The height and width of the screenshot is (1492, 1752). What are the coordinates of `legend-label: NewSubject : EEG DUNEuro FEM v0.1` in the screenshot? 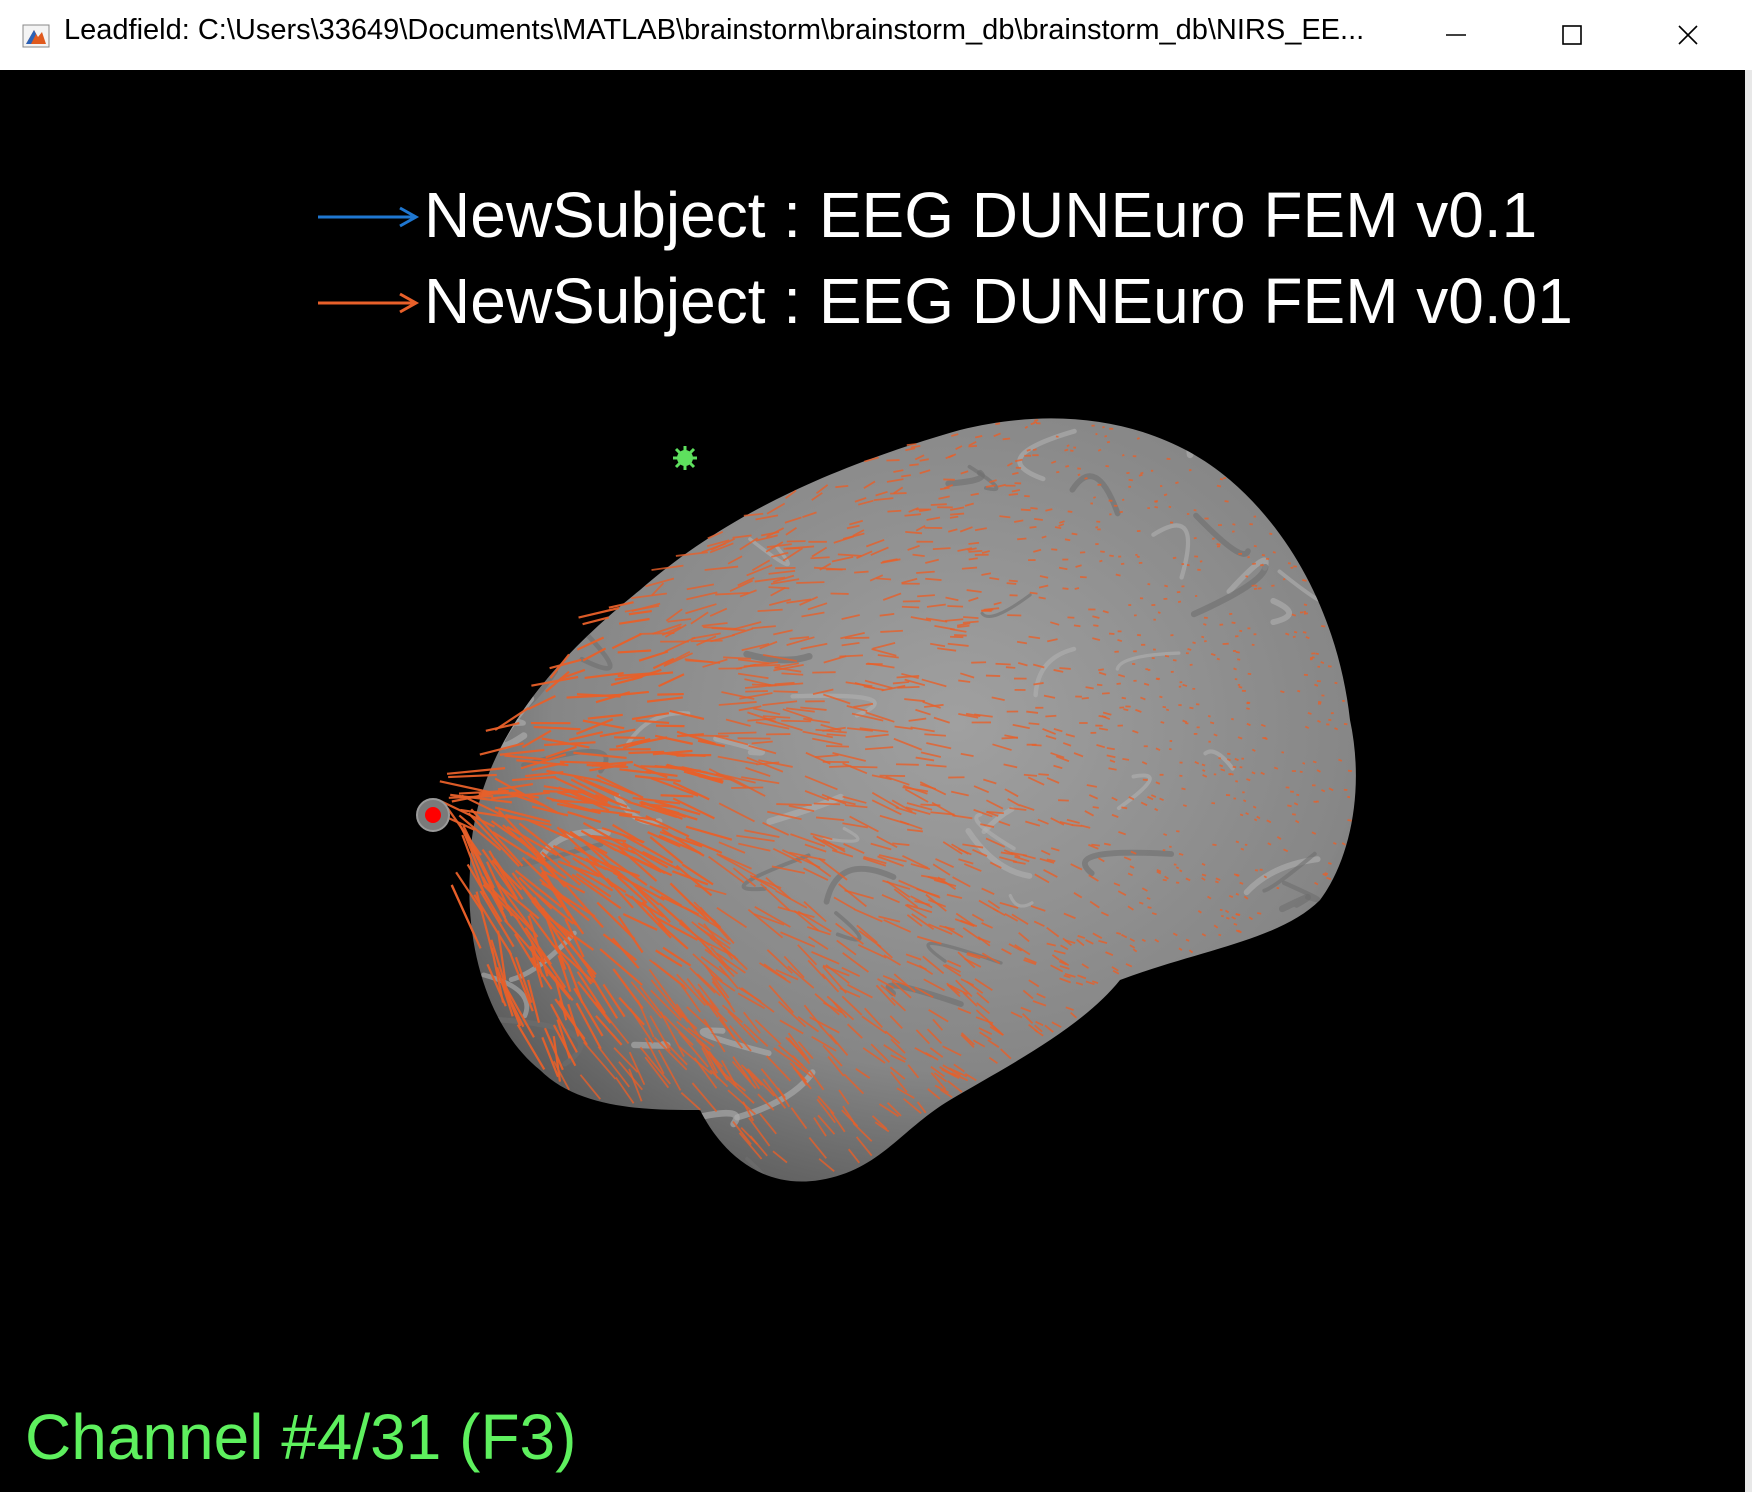 It's located at (981, 215).